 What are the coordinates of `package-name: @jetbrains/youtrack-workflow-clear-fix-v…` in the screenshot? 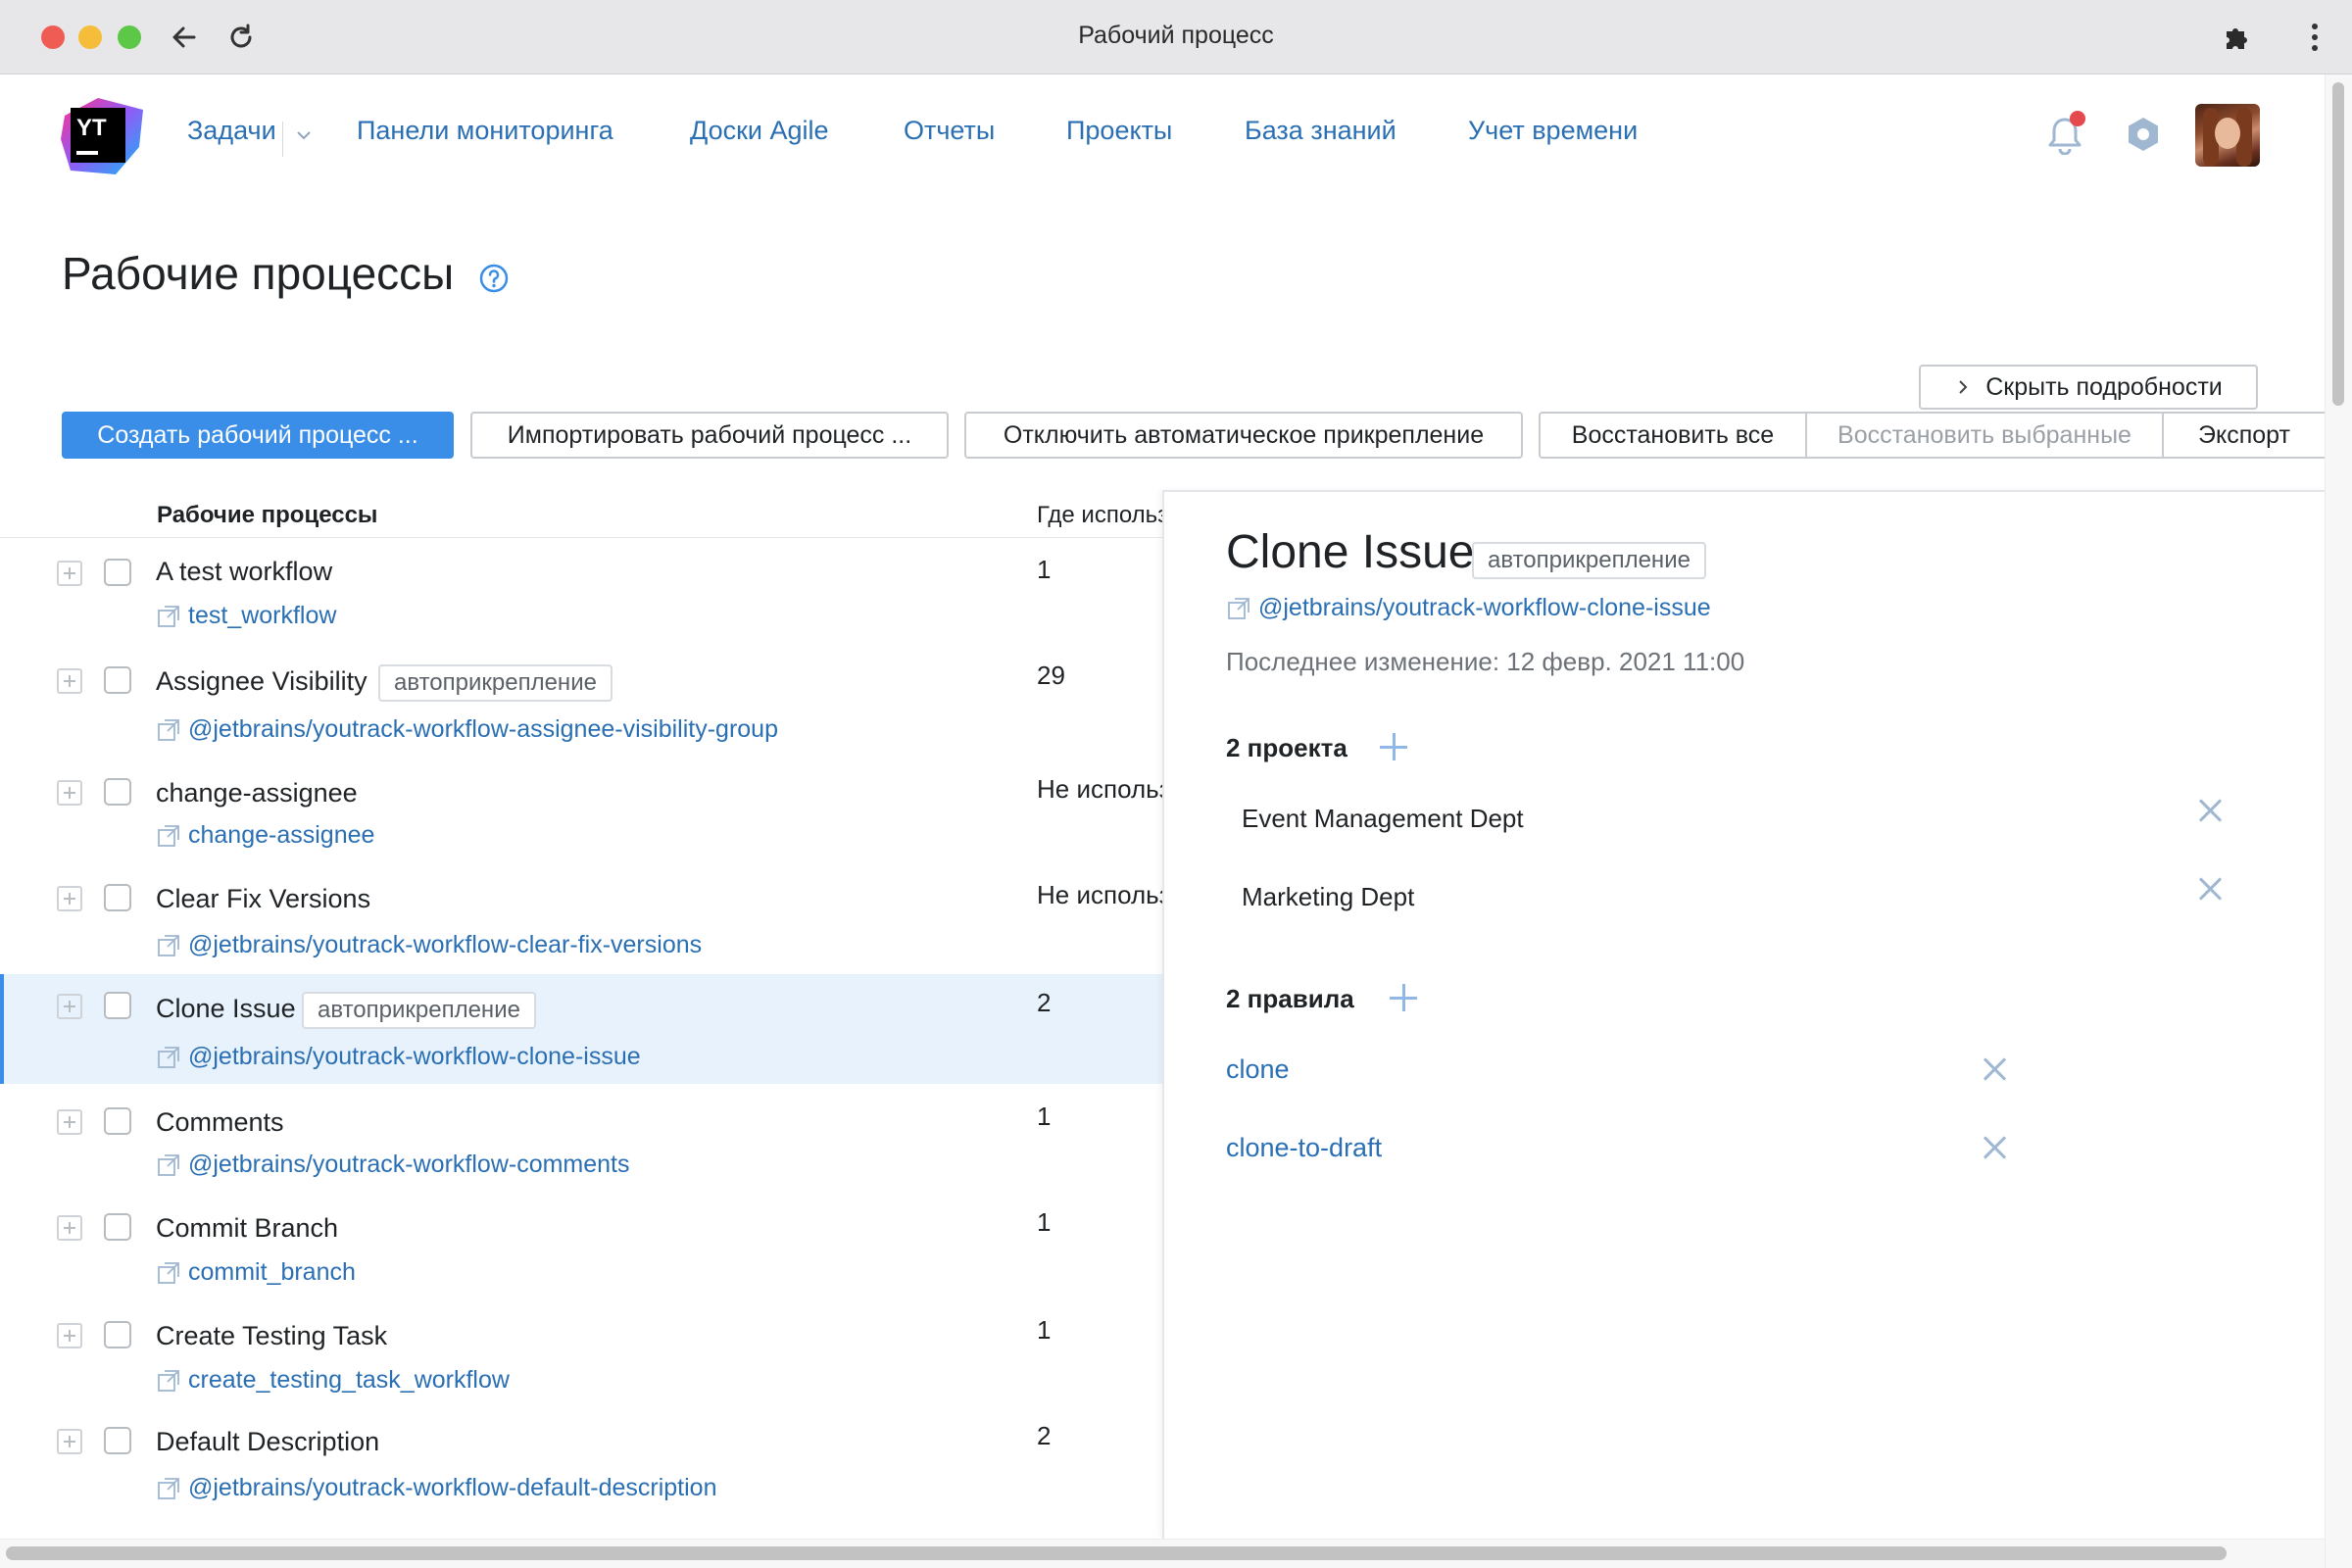 It's located at (445, 945).